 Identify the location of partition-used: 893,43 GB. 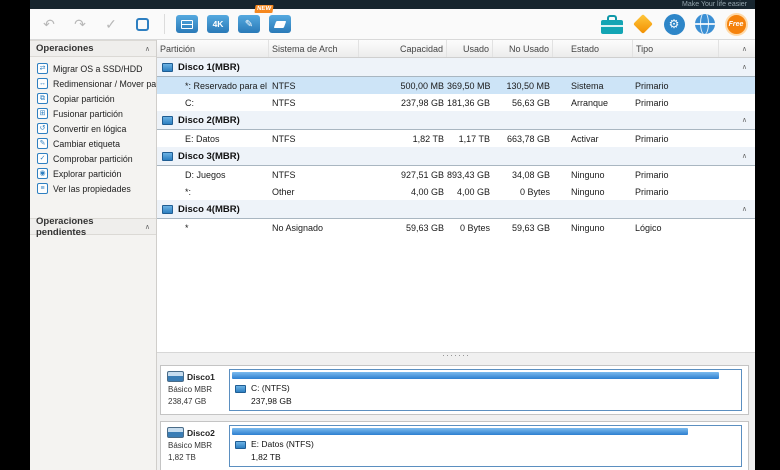
(469, 174).